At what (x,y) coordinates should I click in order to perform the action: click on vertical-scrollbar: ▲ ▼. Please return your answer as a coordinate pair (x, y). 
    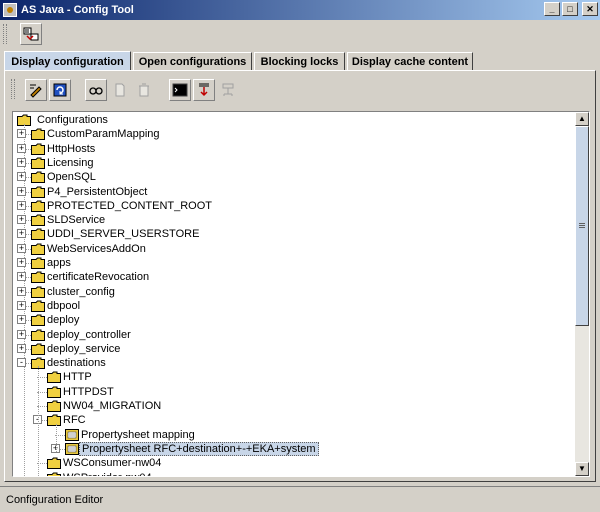
    Looking at the image, I should click on (582, 294).